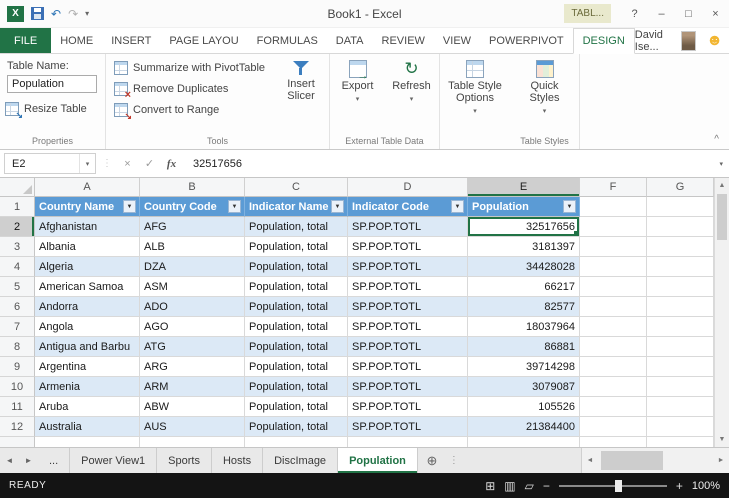 The image size is (729, 498). I want to click on cell-F4, so click(613, 267).